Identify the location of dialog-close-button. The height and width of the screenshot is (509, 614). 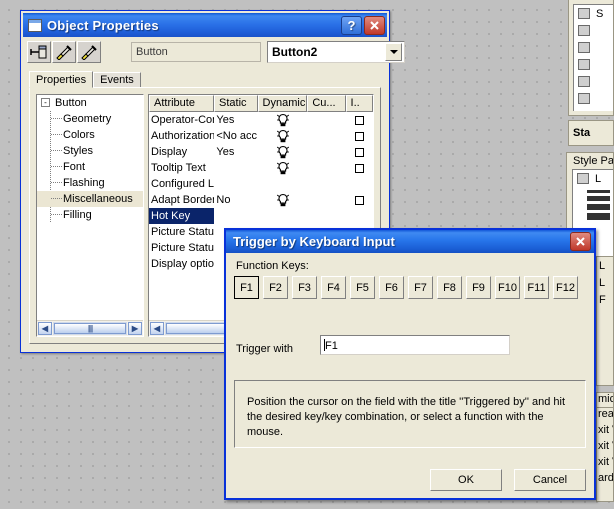
(580, 241).